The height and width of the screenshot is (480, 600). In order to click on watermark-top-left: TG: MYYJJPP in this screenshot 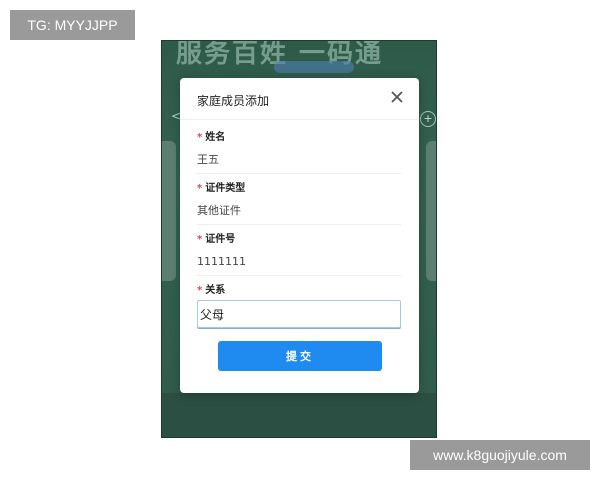, I will do `click(72, 25)`.